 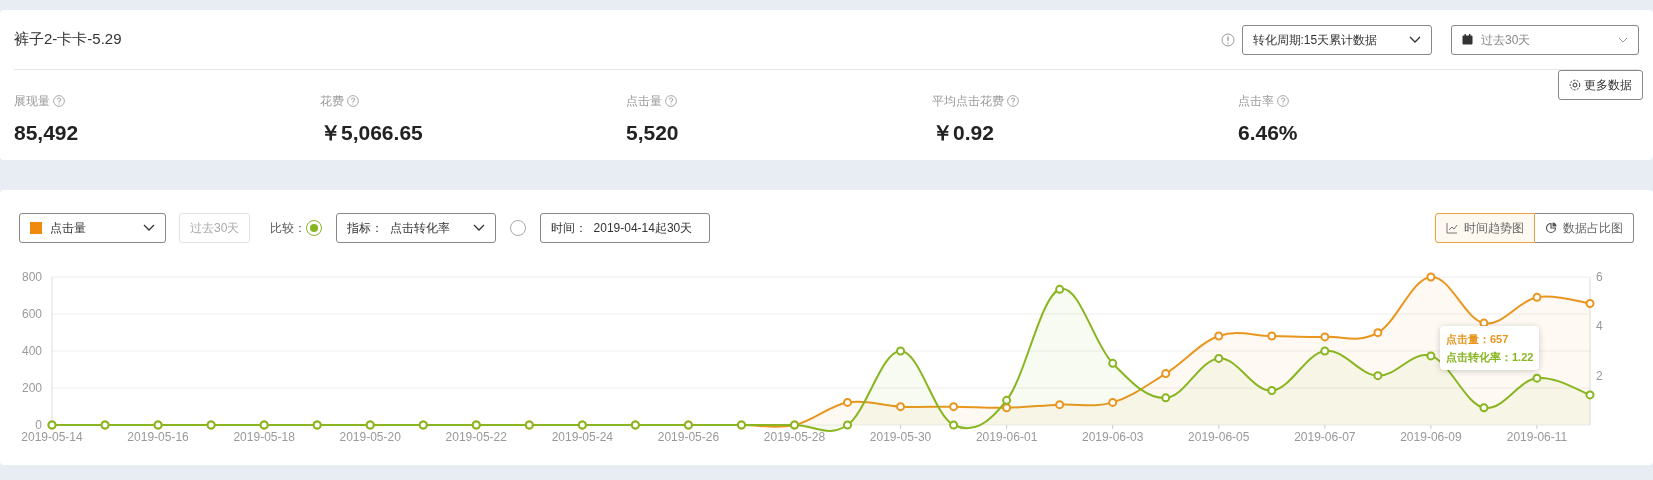 What do you see at coordinates (1599, 277) in the screenshot?
I see `axis-tick-label: 6` at bounding box center [1599, 277].